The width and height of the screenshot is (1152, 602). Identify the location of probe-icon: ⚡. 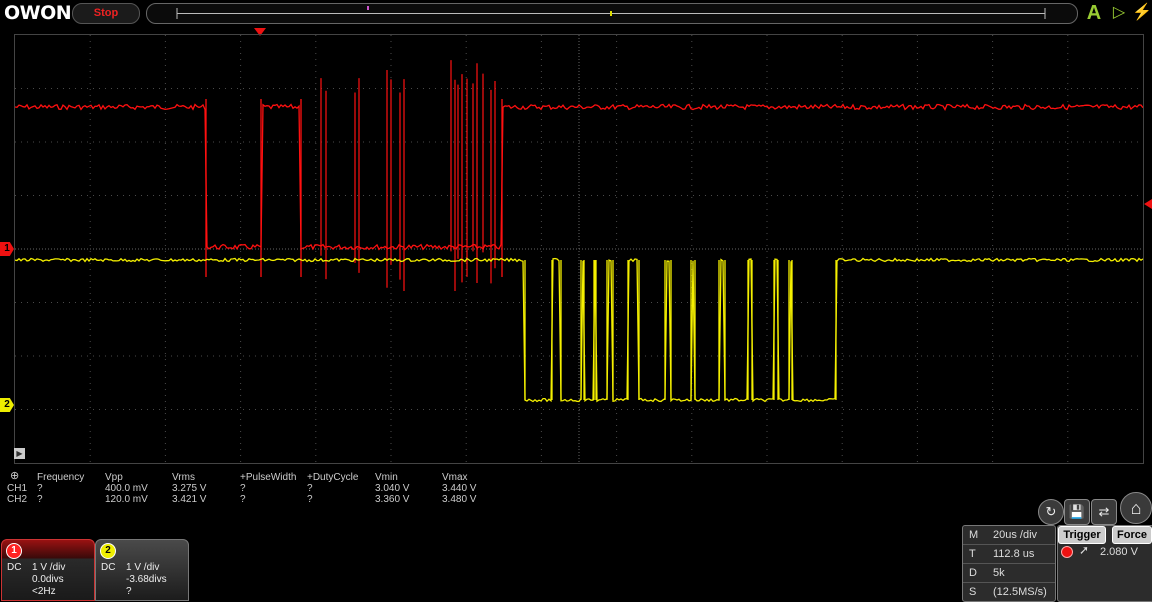
(1142, 13).